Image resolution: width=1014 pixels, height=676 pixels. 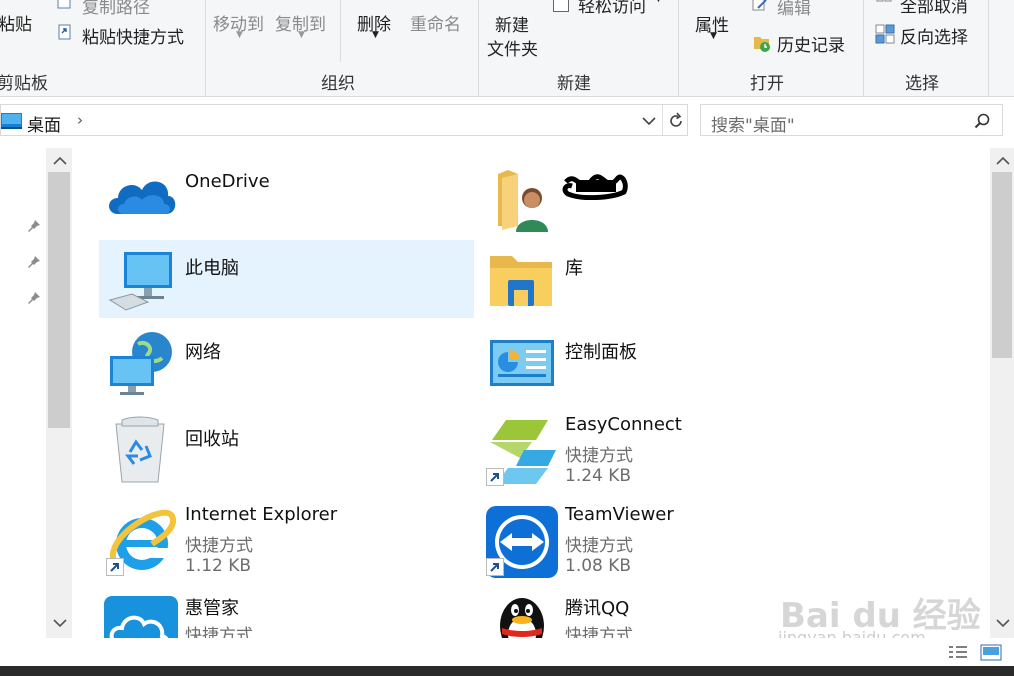 What do you see at coordinates (218, 566) in the screenshot?
I see `file-size: 1.12 KB` at bounding box center [218, 566].